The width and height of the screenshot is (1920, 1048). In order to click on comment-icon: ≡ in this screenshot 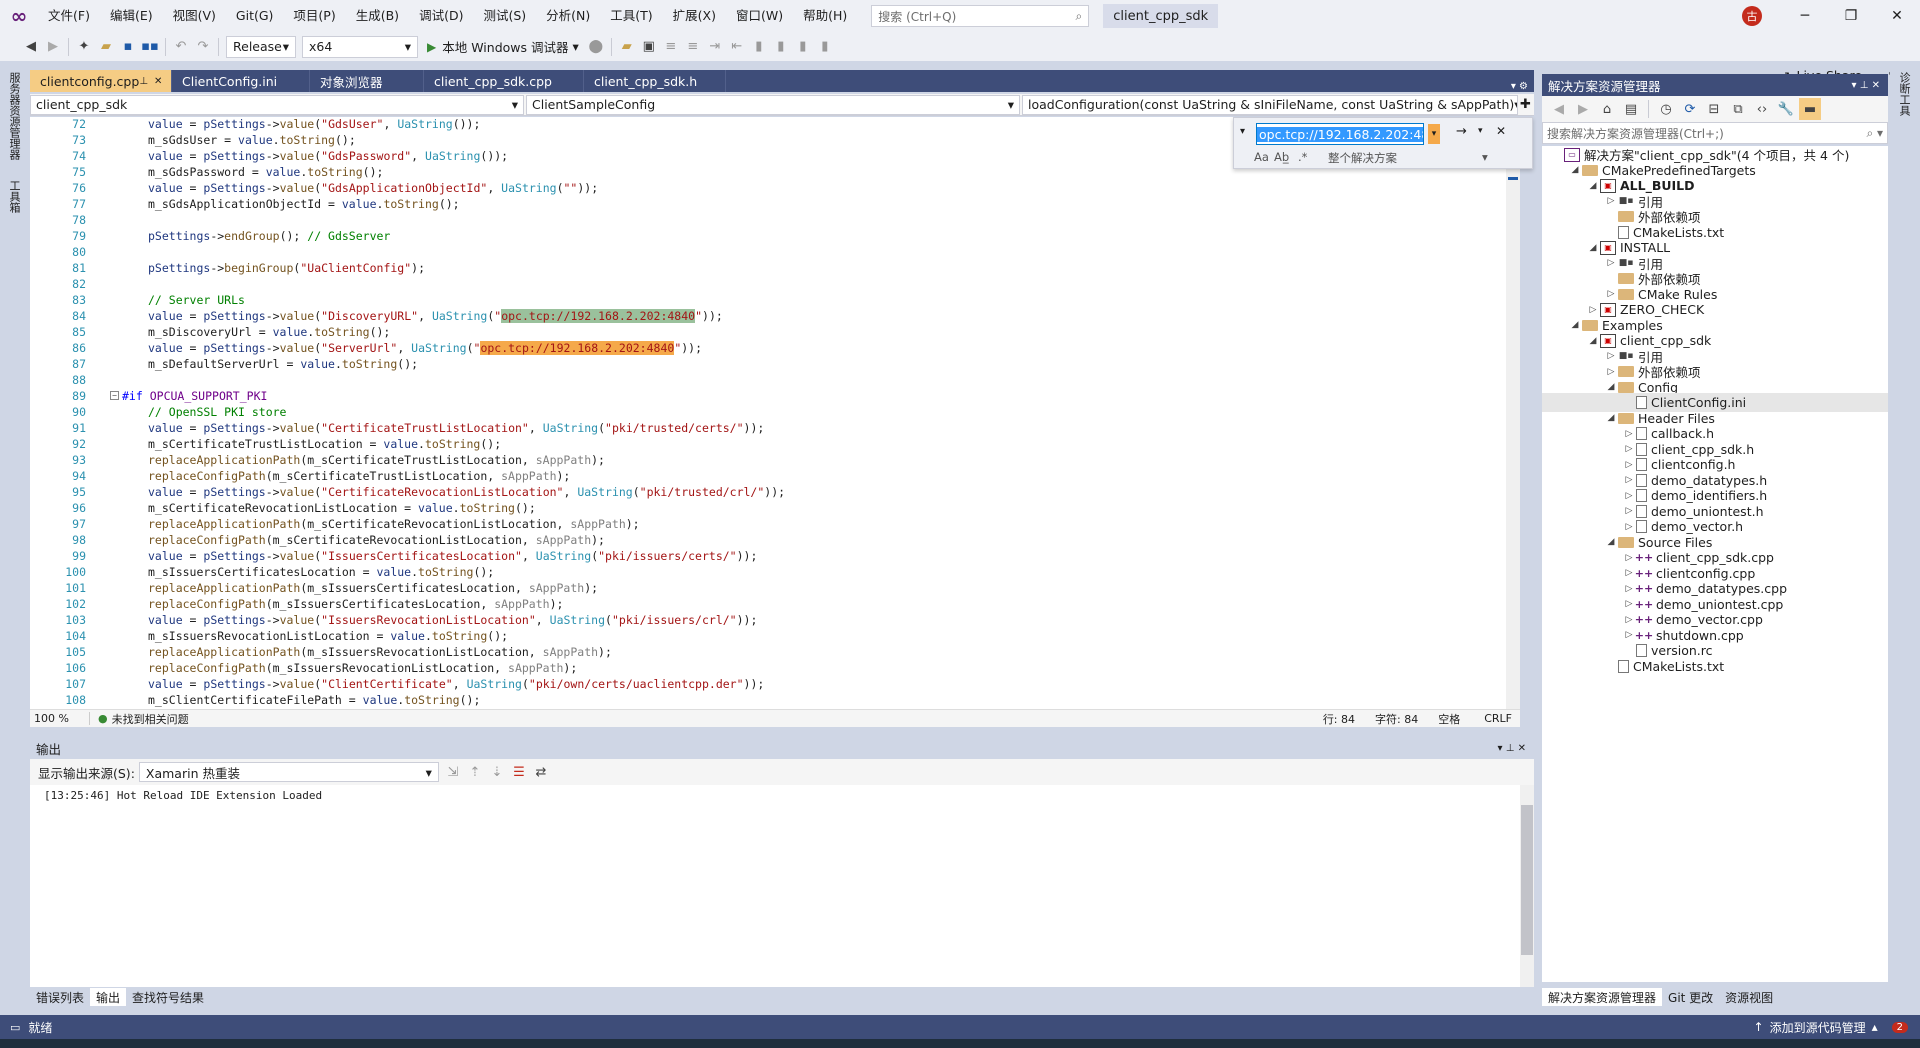, I will do `click(671, 47)`.